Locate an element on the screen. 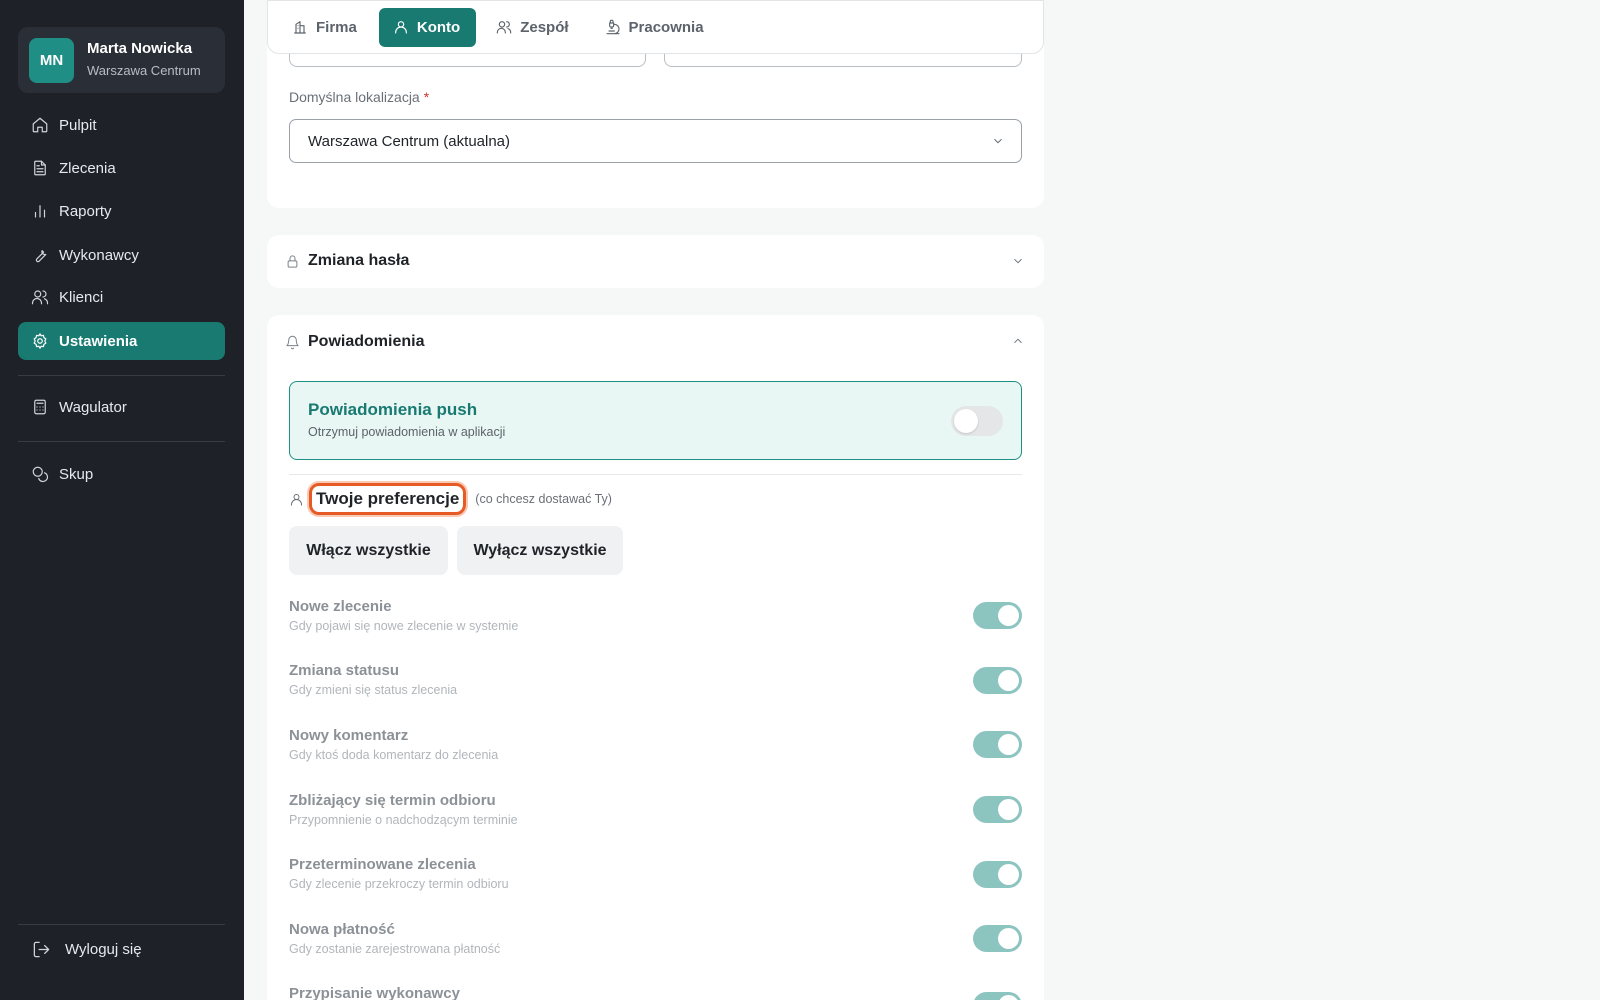 The image size is (1600, 1000). microscope-icon is located at coordinates (612, 27).